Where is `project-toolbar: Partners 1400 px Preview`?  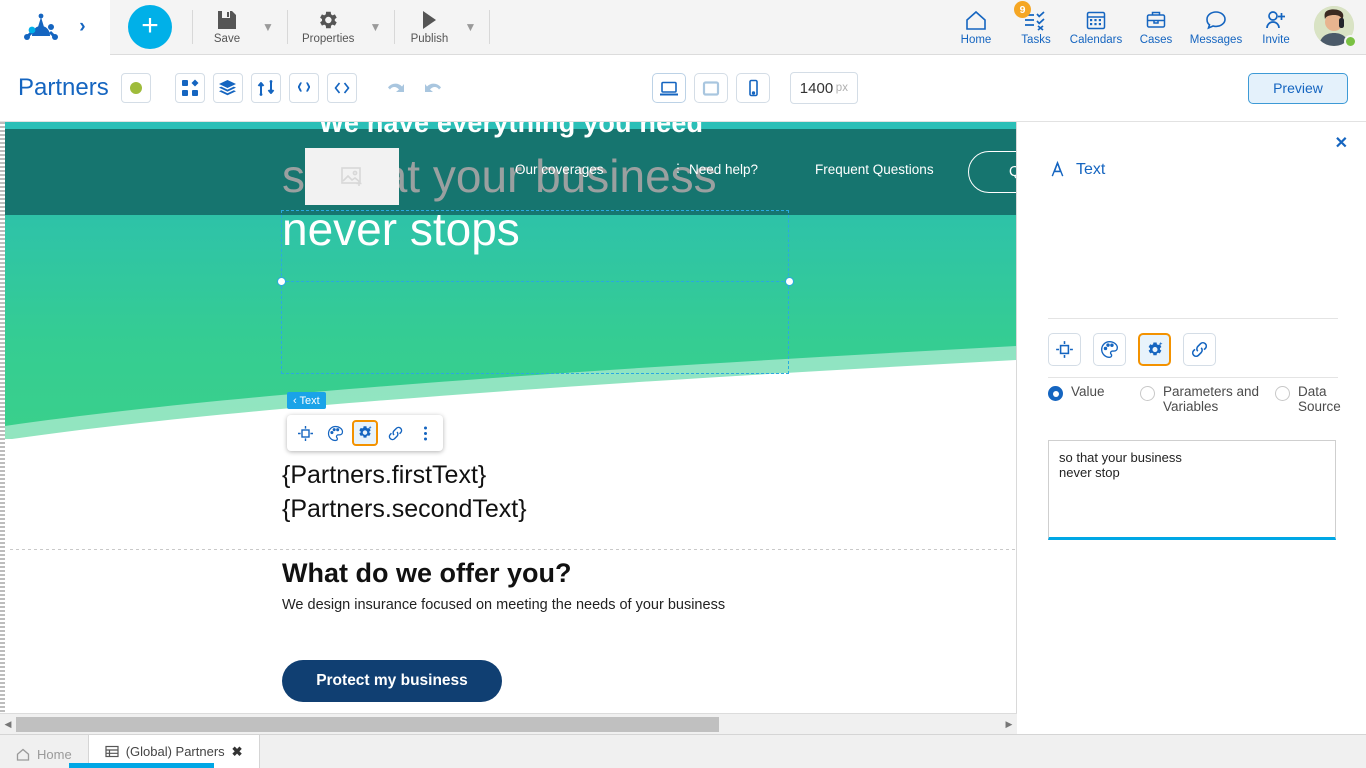 project-toolbar: Partners 1400 px Preview is located at coordinates (683, 88).